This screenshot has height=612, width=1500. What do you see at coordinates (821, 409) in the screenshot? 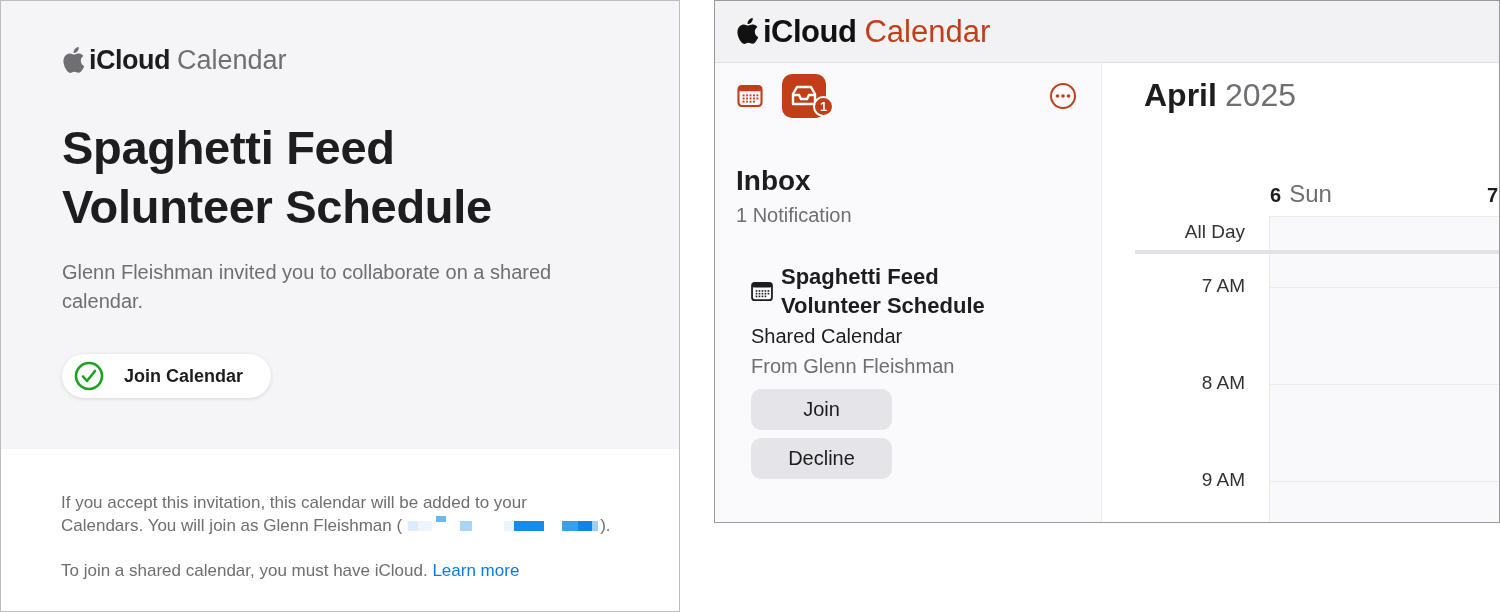
I see `action-button: Join` at bounding box center [821, 409].